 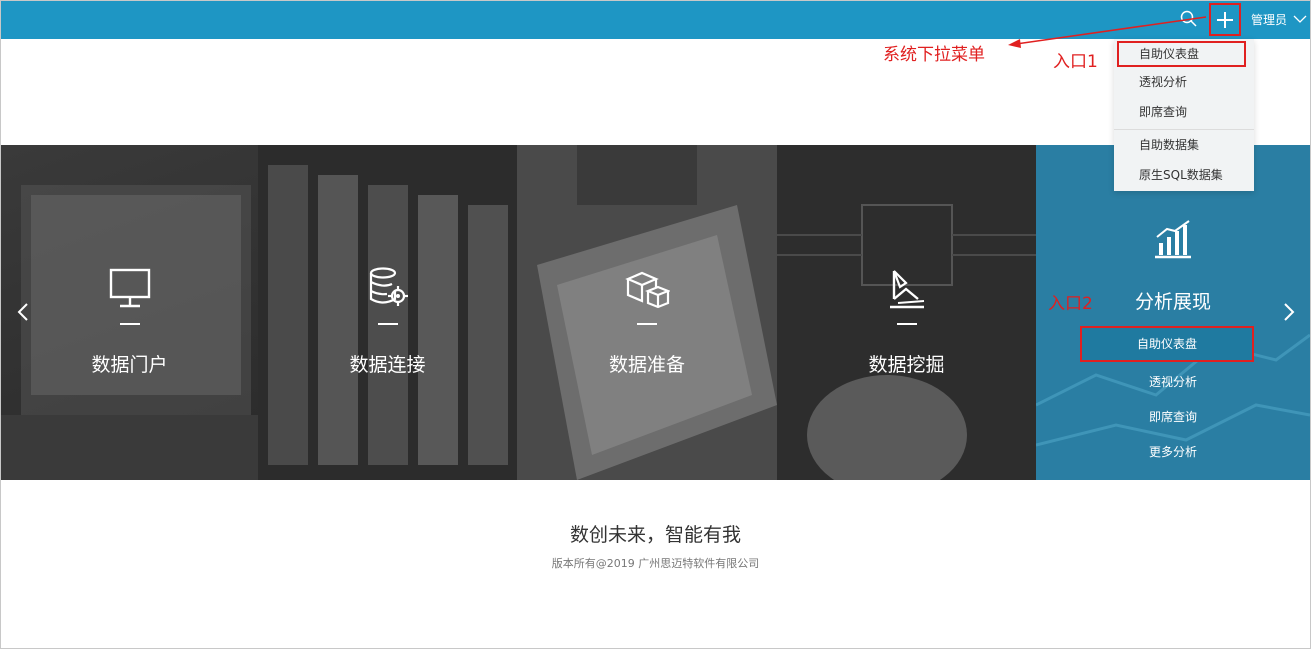 I want to click on analysis-item-more: 更多分析, so click(x=1173, y=451).